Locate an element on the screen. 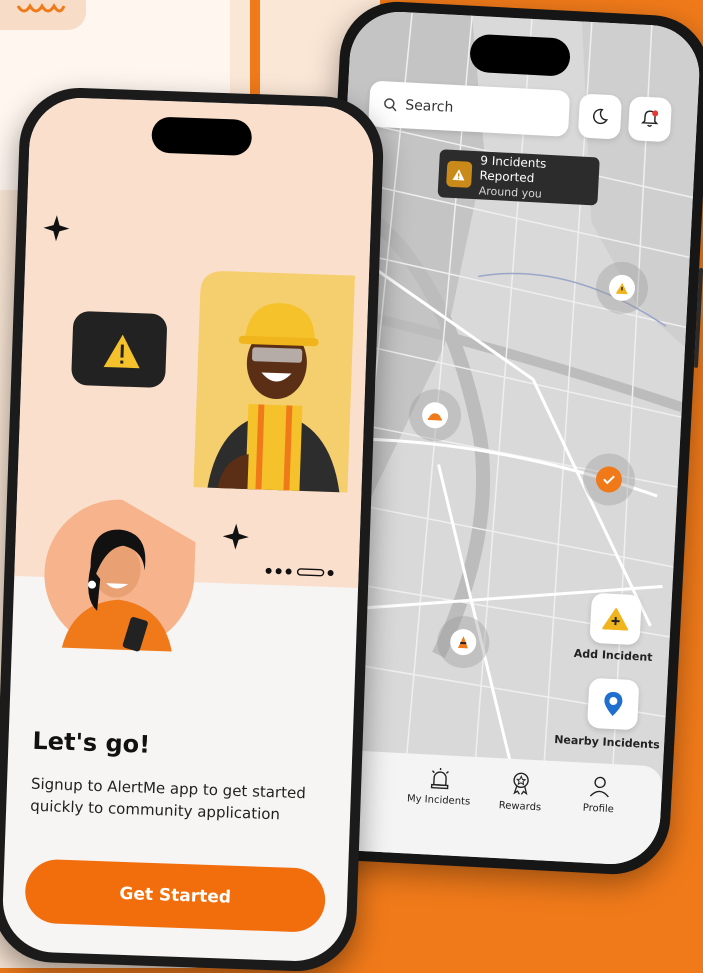 This screenshot has width=703, height=973. user-icon is located at coordinates (599, 787).